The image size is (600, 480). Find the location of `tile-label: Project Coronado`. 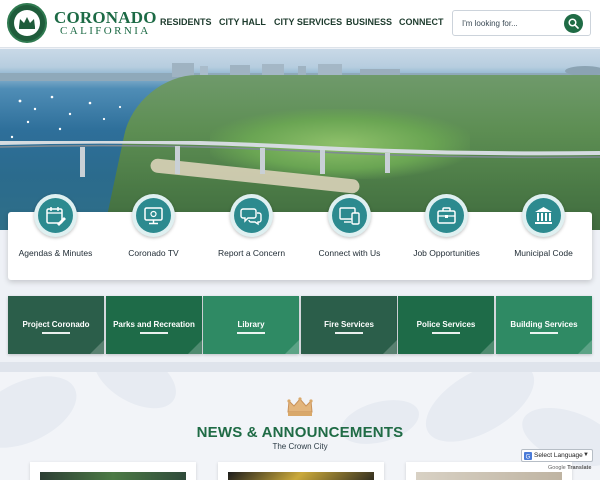

tile-label: Project Coronado is located at coordinates (56, 324).